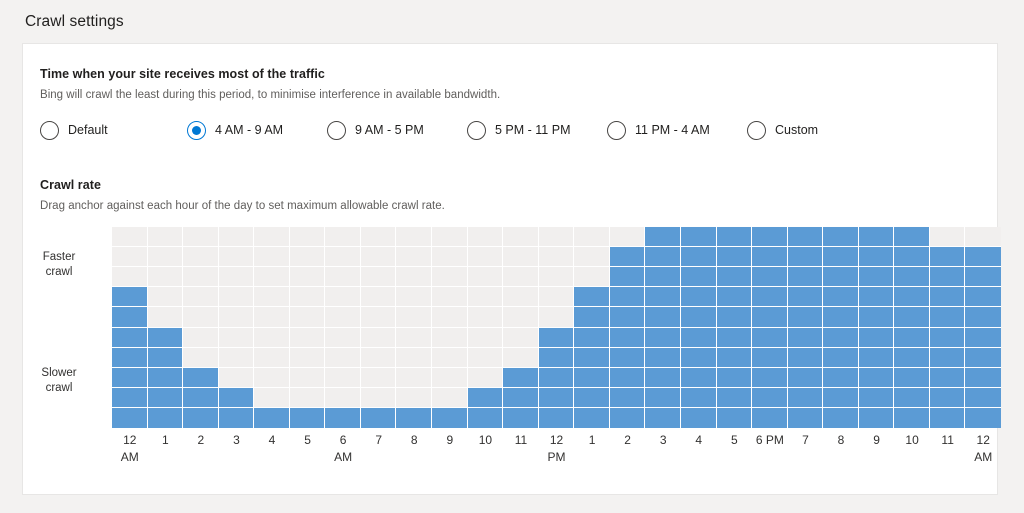 The image size is (1024, 513). I want to click on radio-circle-icon, so click(336, 130).